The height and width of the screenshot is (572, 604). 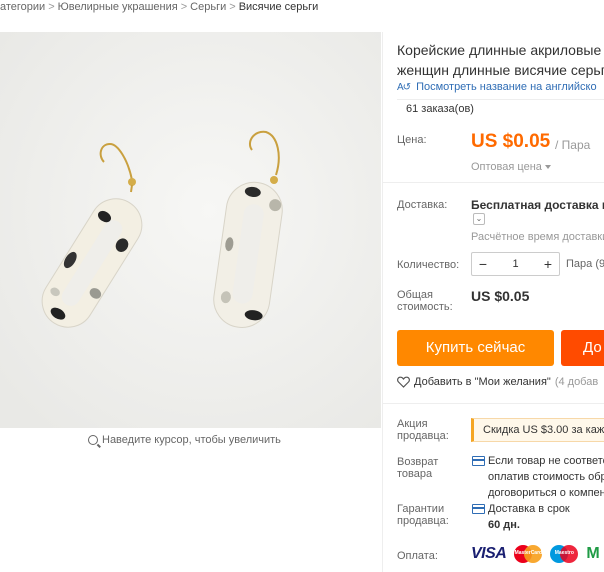 I want to click on chevron-down-icon: ⌄, so click(x=479, y=218).